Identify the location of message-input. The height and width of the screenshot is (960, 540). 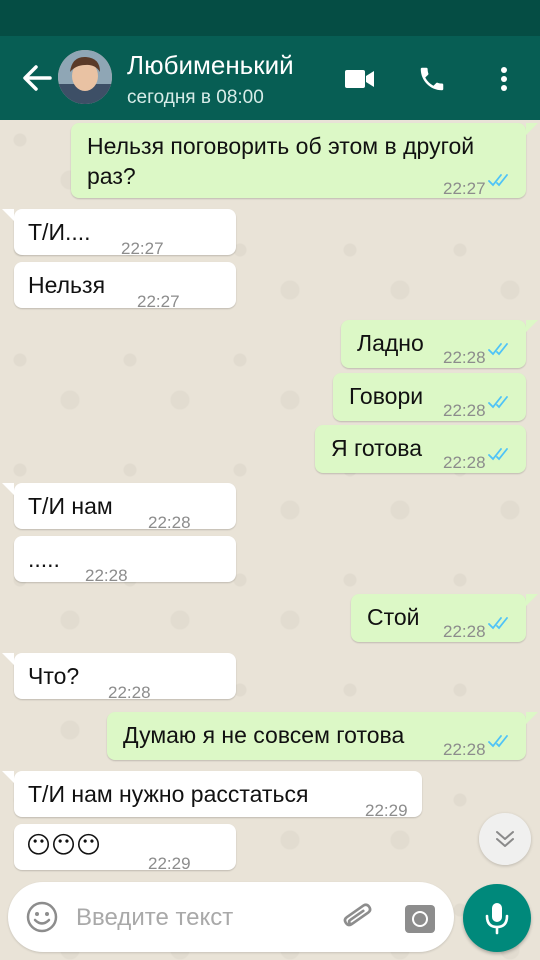
(201, 918).